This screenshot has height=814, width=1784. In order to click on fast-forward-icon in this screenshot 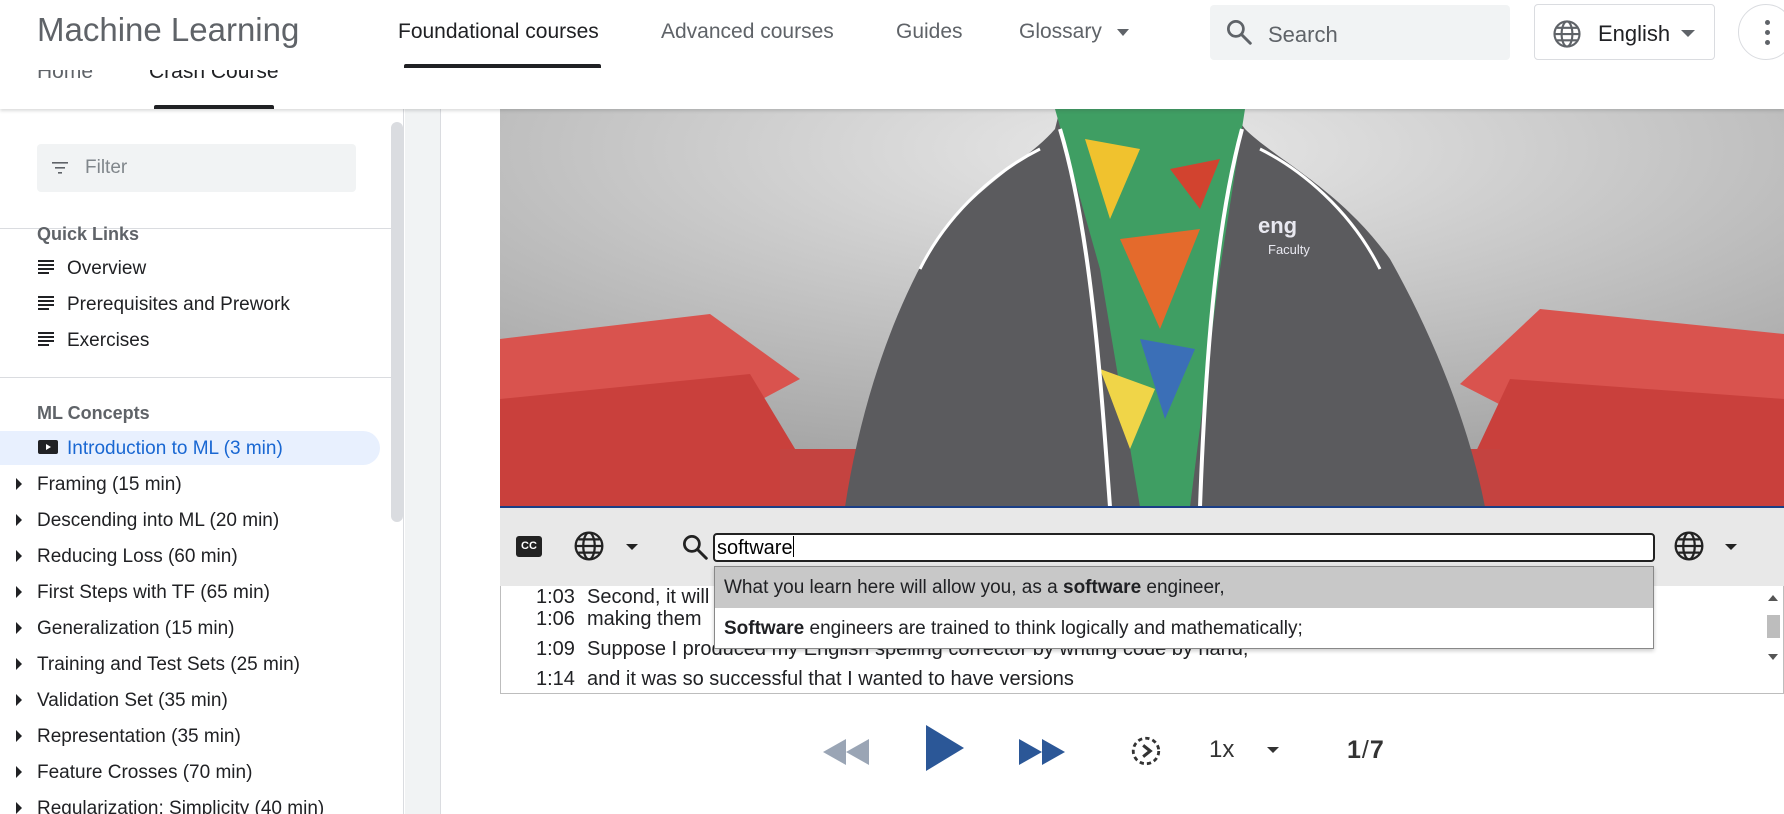, I will do `click(1042, 754)`.